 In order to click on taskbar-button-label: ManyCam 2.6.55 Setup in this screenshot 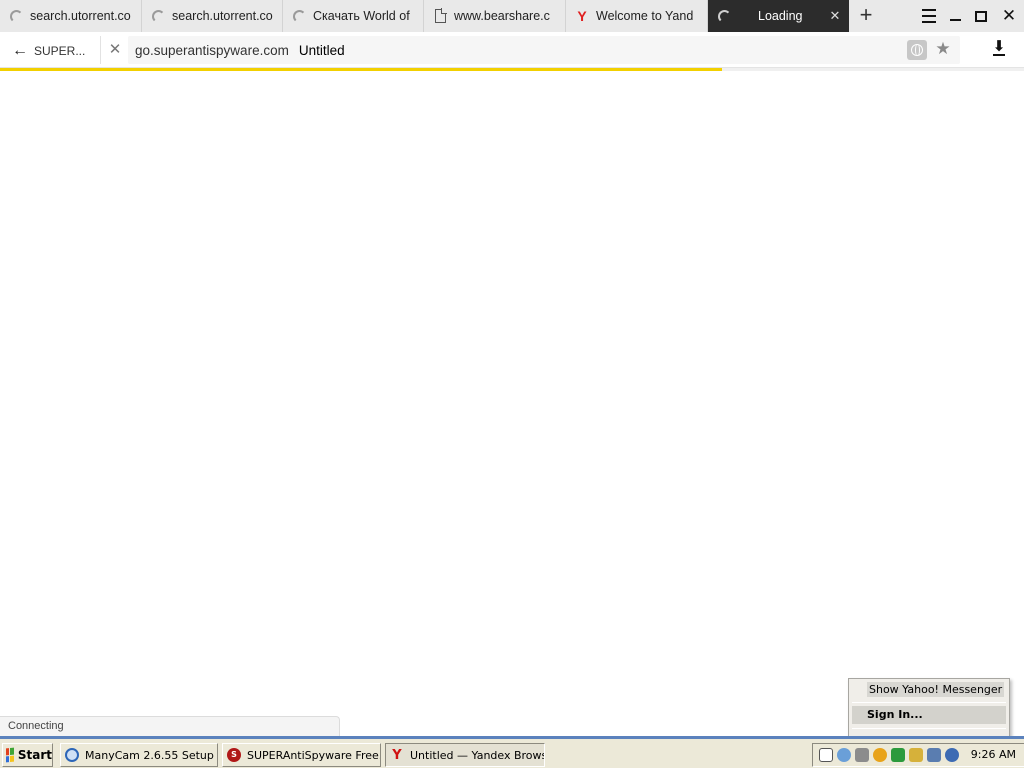, I will do `click(149, 755)`.